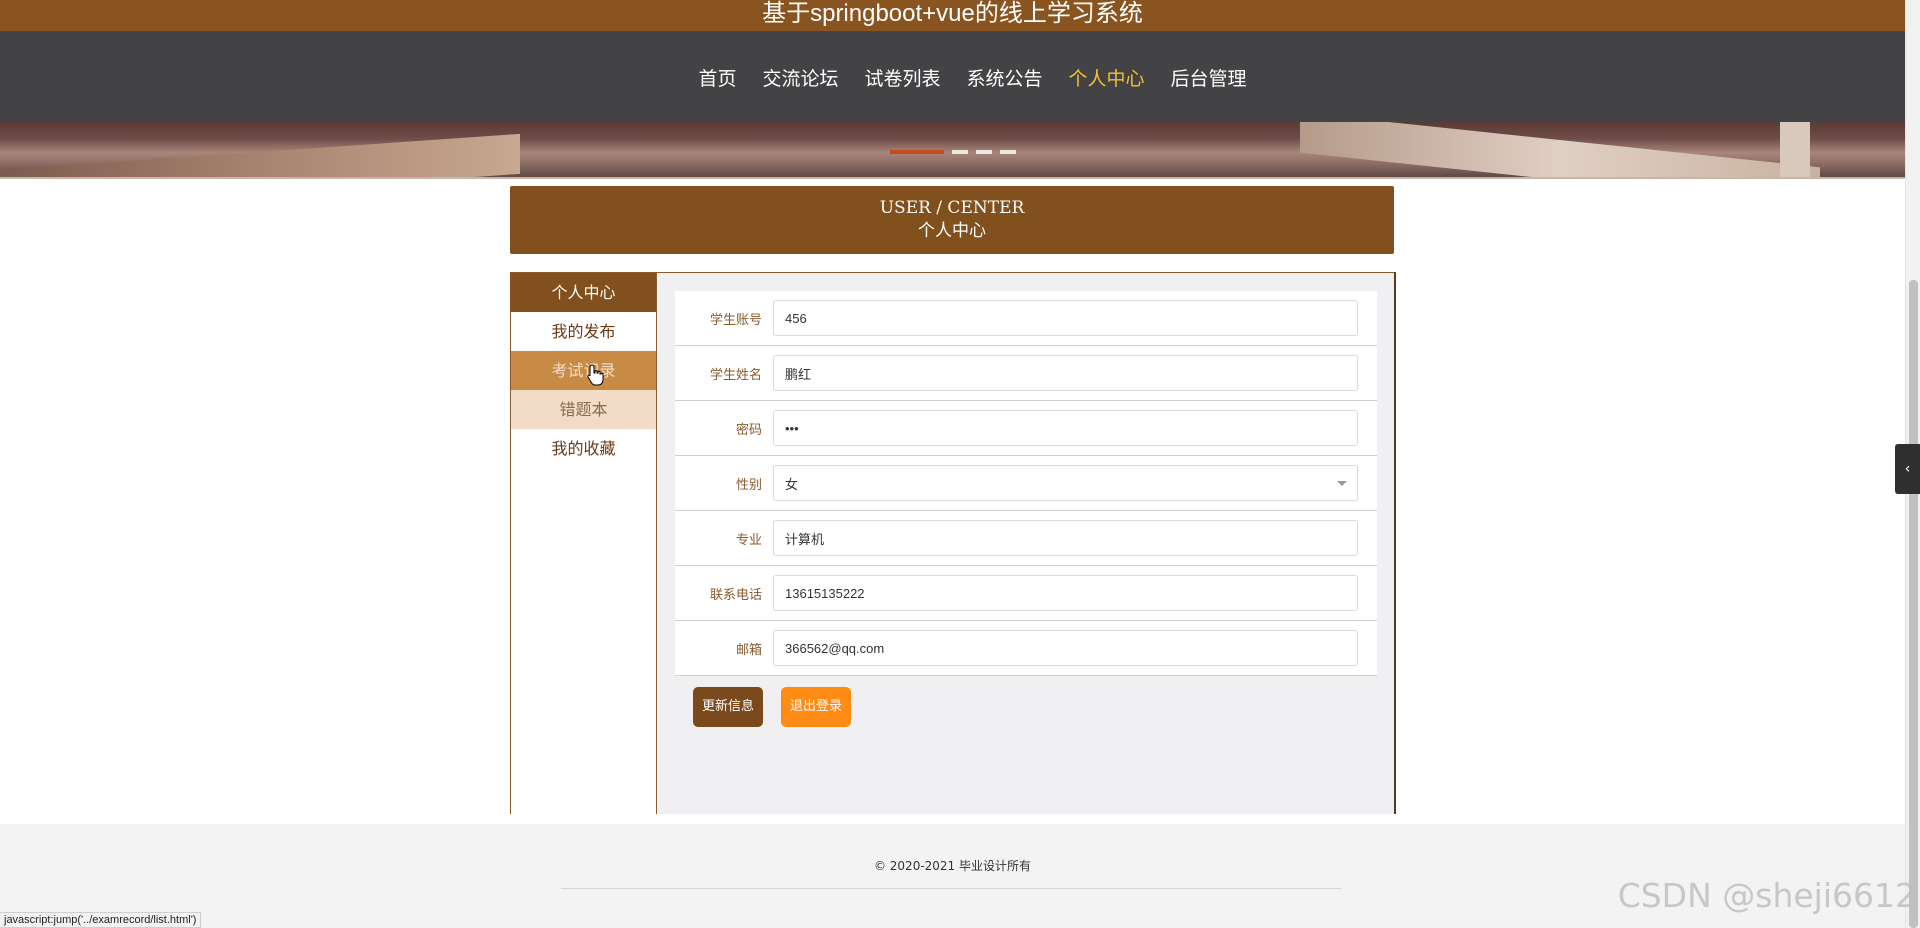 The image size is (1920, 928). I want to click on email-label: 邮箱, so click(748, 650).